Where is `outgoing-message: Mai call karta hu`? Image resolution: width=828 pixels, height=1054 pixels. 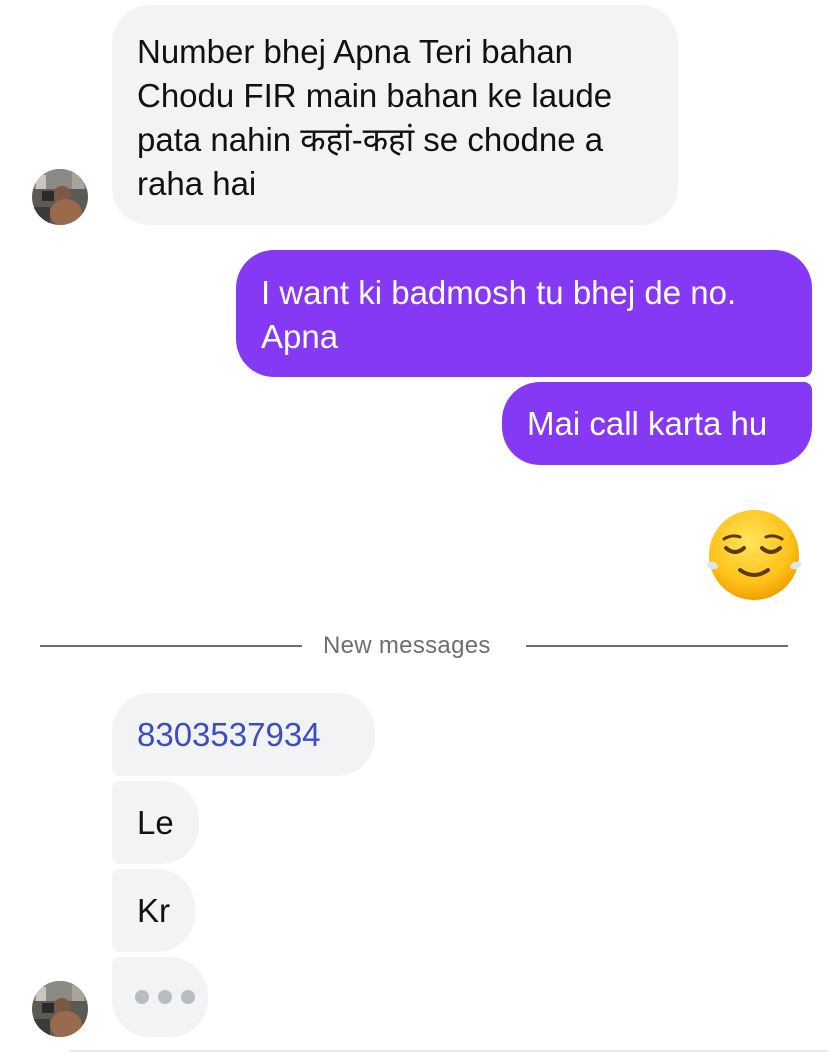
outgoing-message: Mai call karta hu is located at coordinates (657, 423).